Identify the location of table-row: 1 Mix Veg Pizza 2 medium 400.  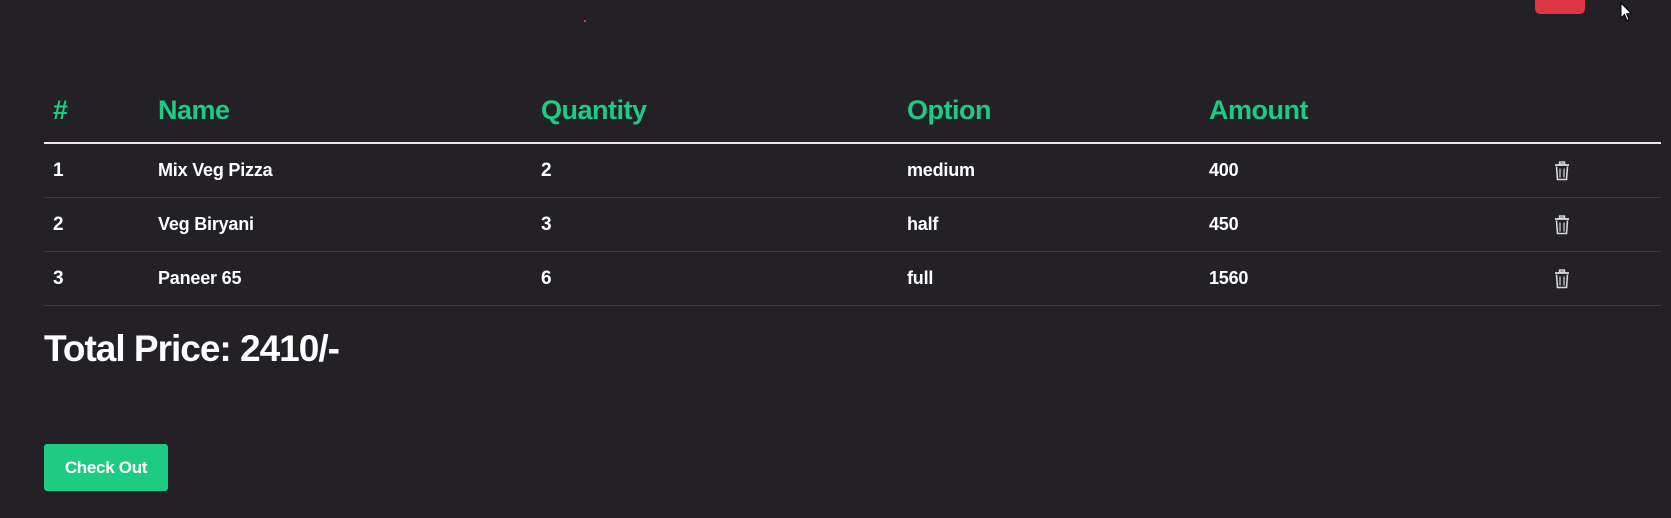
(852, 170).